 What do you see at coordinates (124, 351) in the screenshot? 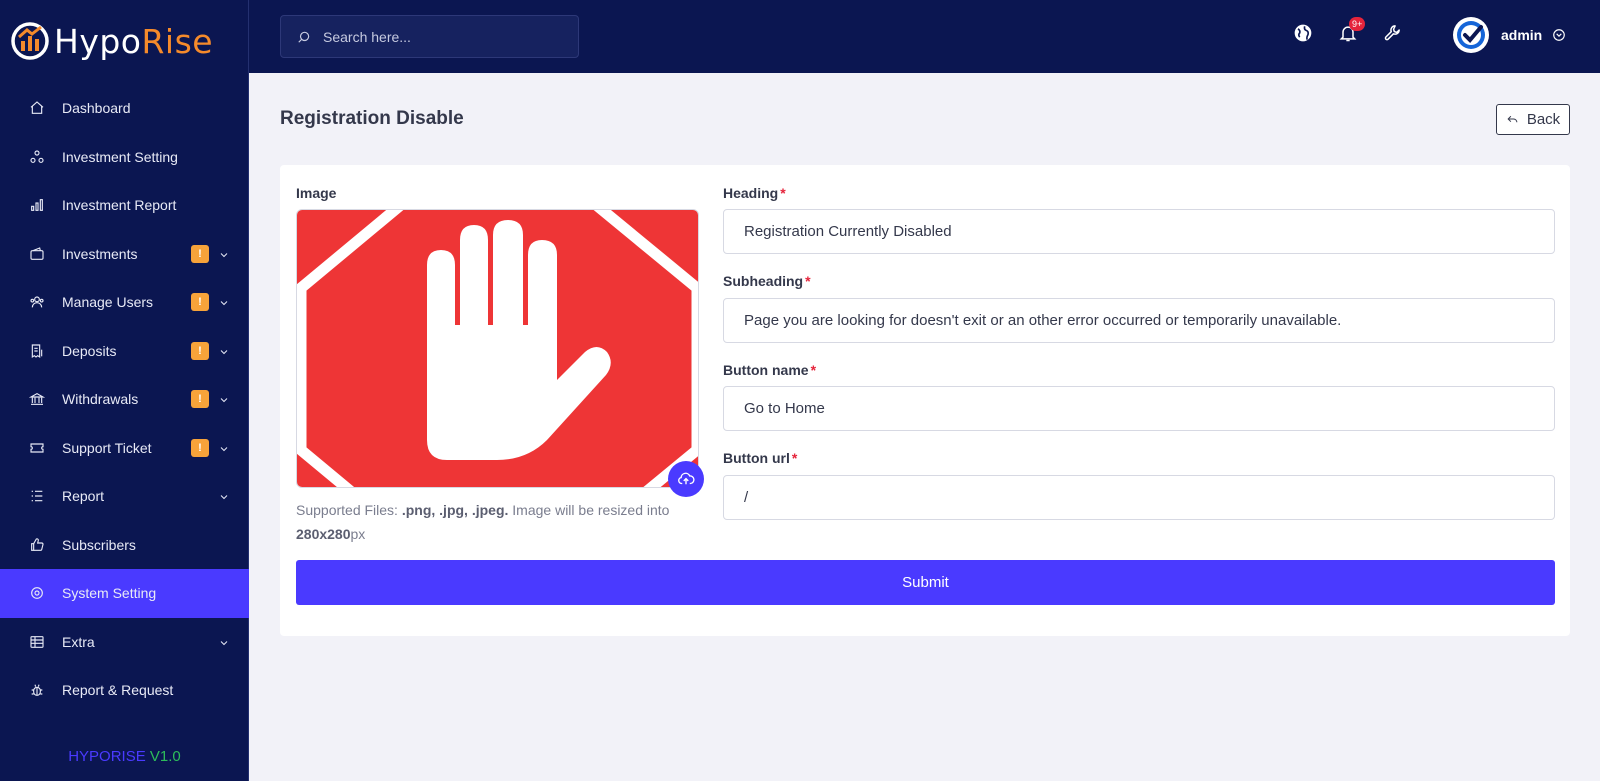
I see `sidebar-item-deposits: Deposits!` at bounding box center [124, 351].